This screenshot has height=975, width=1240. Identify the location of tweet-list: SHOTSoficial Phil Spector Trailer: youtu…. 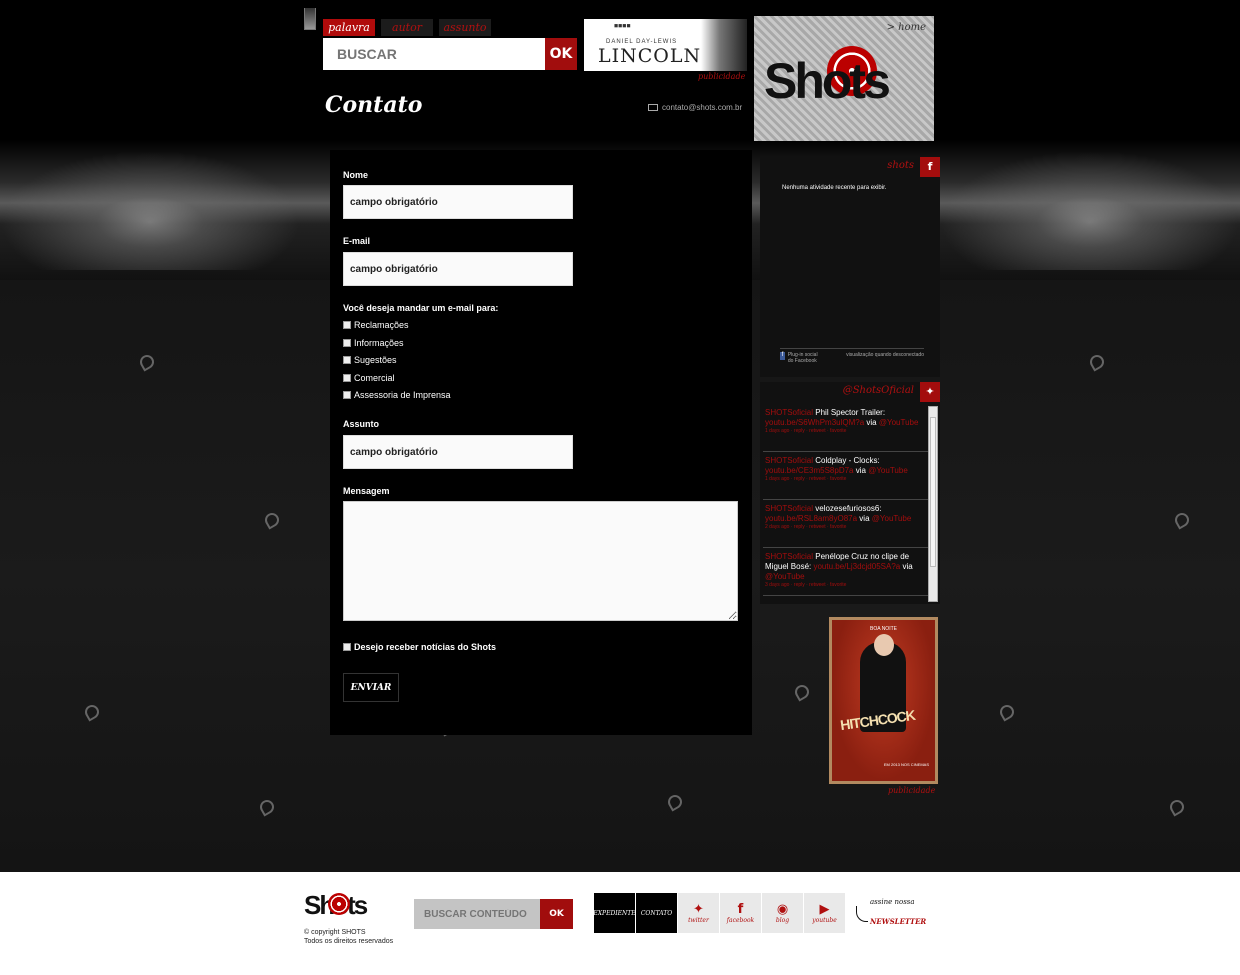
(845, 502).